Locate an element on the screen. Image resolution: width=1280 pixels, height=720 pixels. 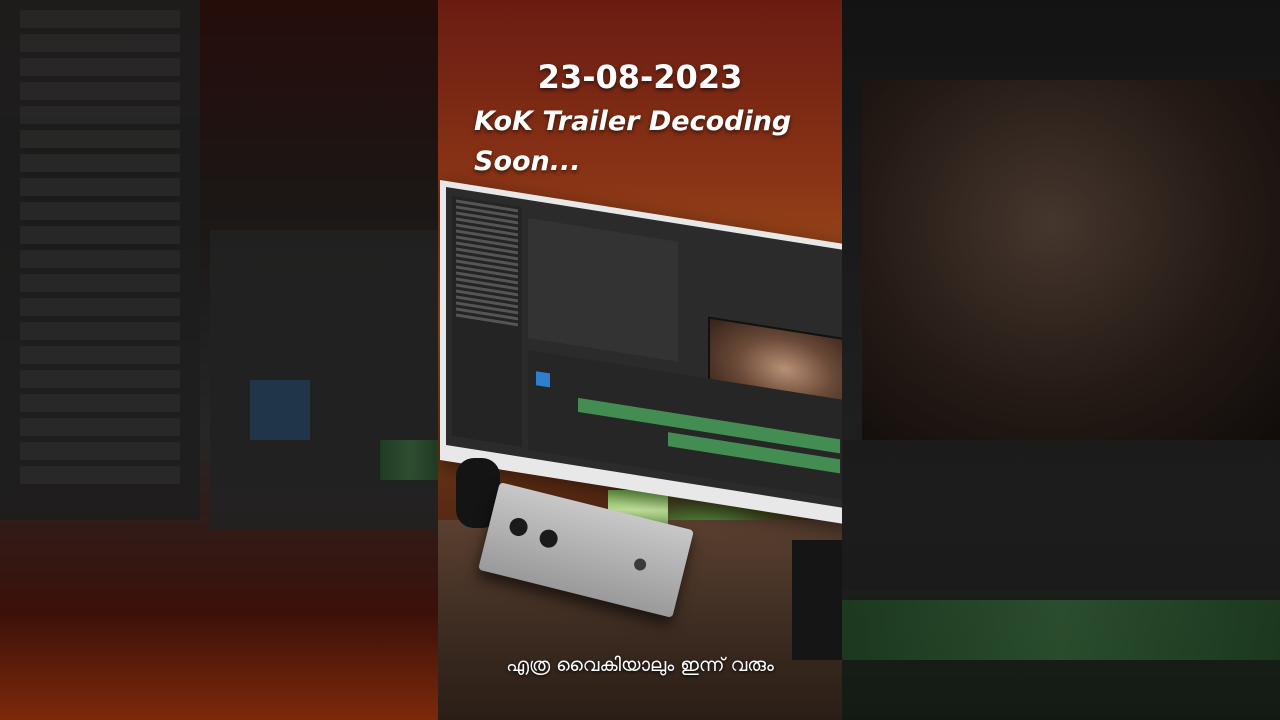
effect-controls-panel is located at coordinates (603, 289).